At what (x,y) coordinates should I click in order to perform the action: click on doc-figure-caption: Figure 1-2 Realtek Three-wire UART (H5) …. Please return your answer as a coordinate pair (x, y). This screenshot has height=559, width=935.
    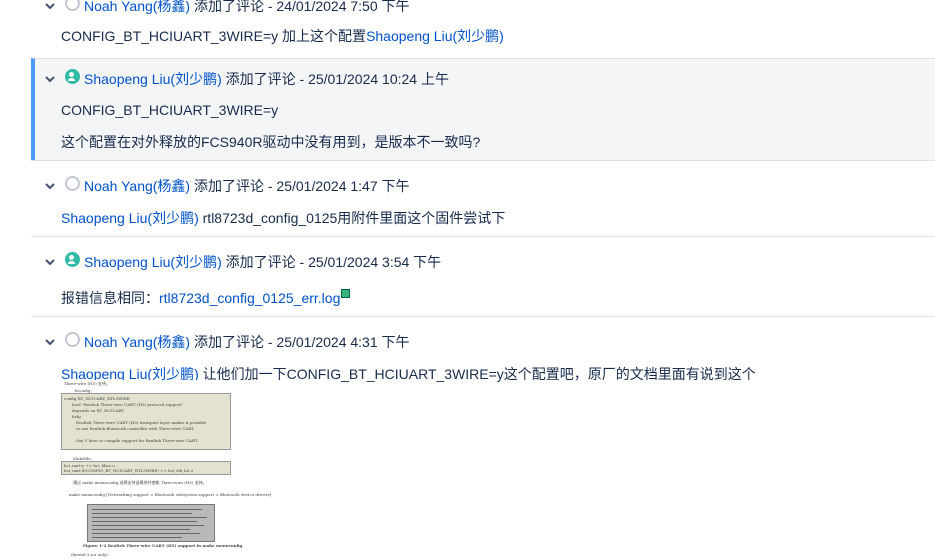
    Looking at the image, I should click on (163, 545).